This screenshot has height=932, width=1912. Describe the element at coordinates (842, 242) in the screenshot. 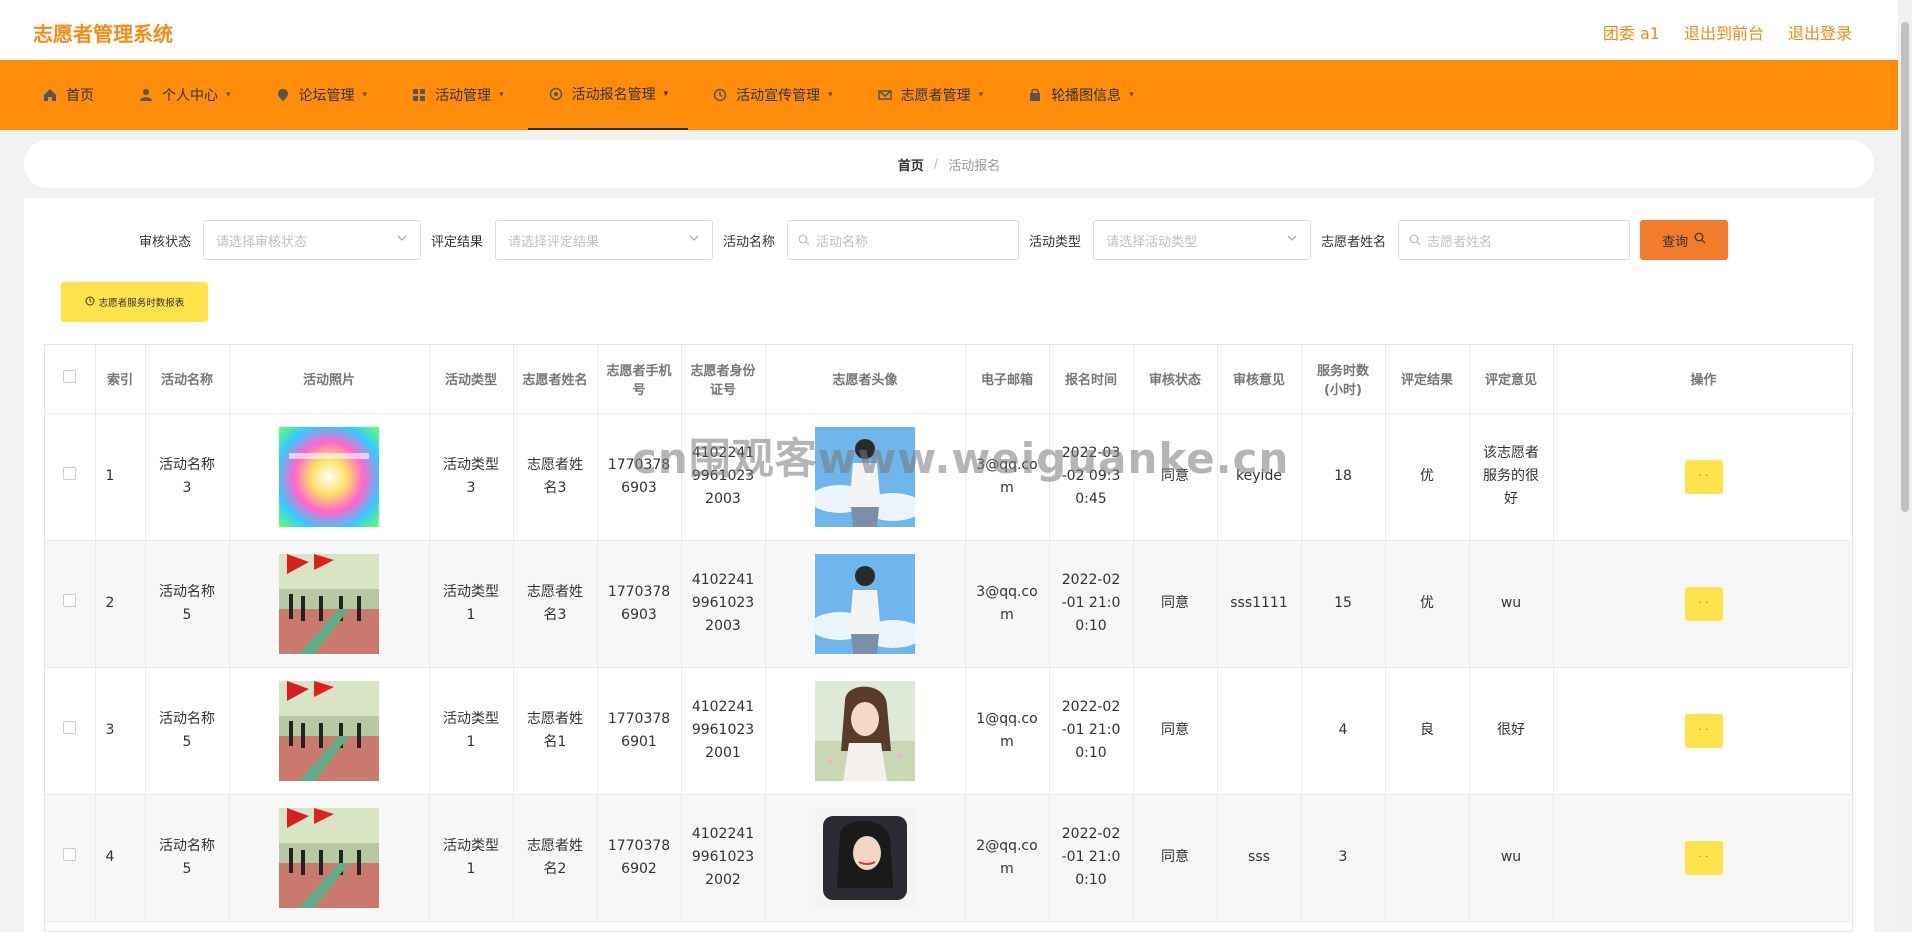

I see `activity-name-placeholder: 活动名称` at that location.